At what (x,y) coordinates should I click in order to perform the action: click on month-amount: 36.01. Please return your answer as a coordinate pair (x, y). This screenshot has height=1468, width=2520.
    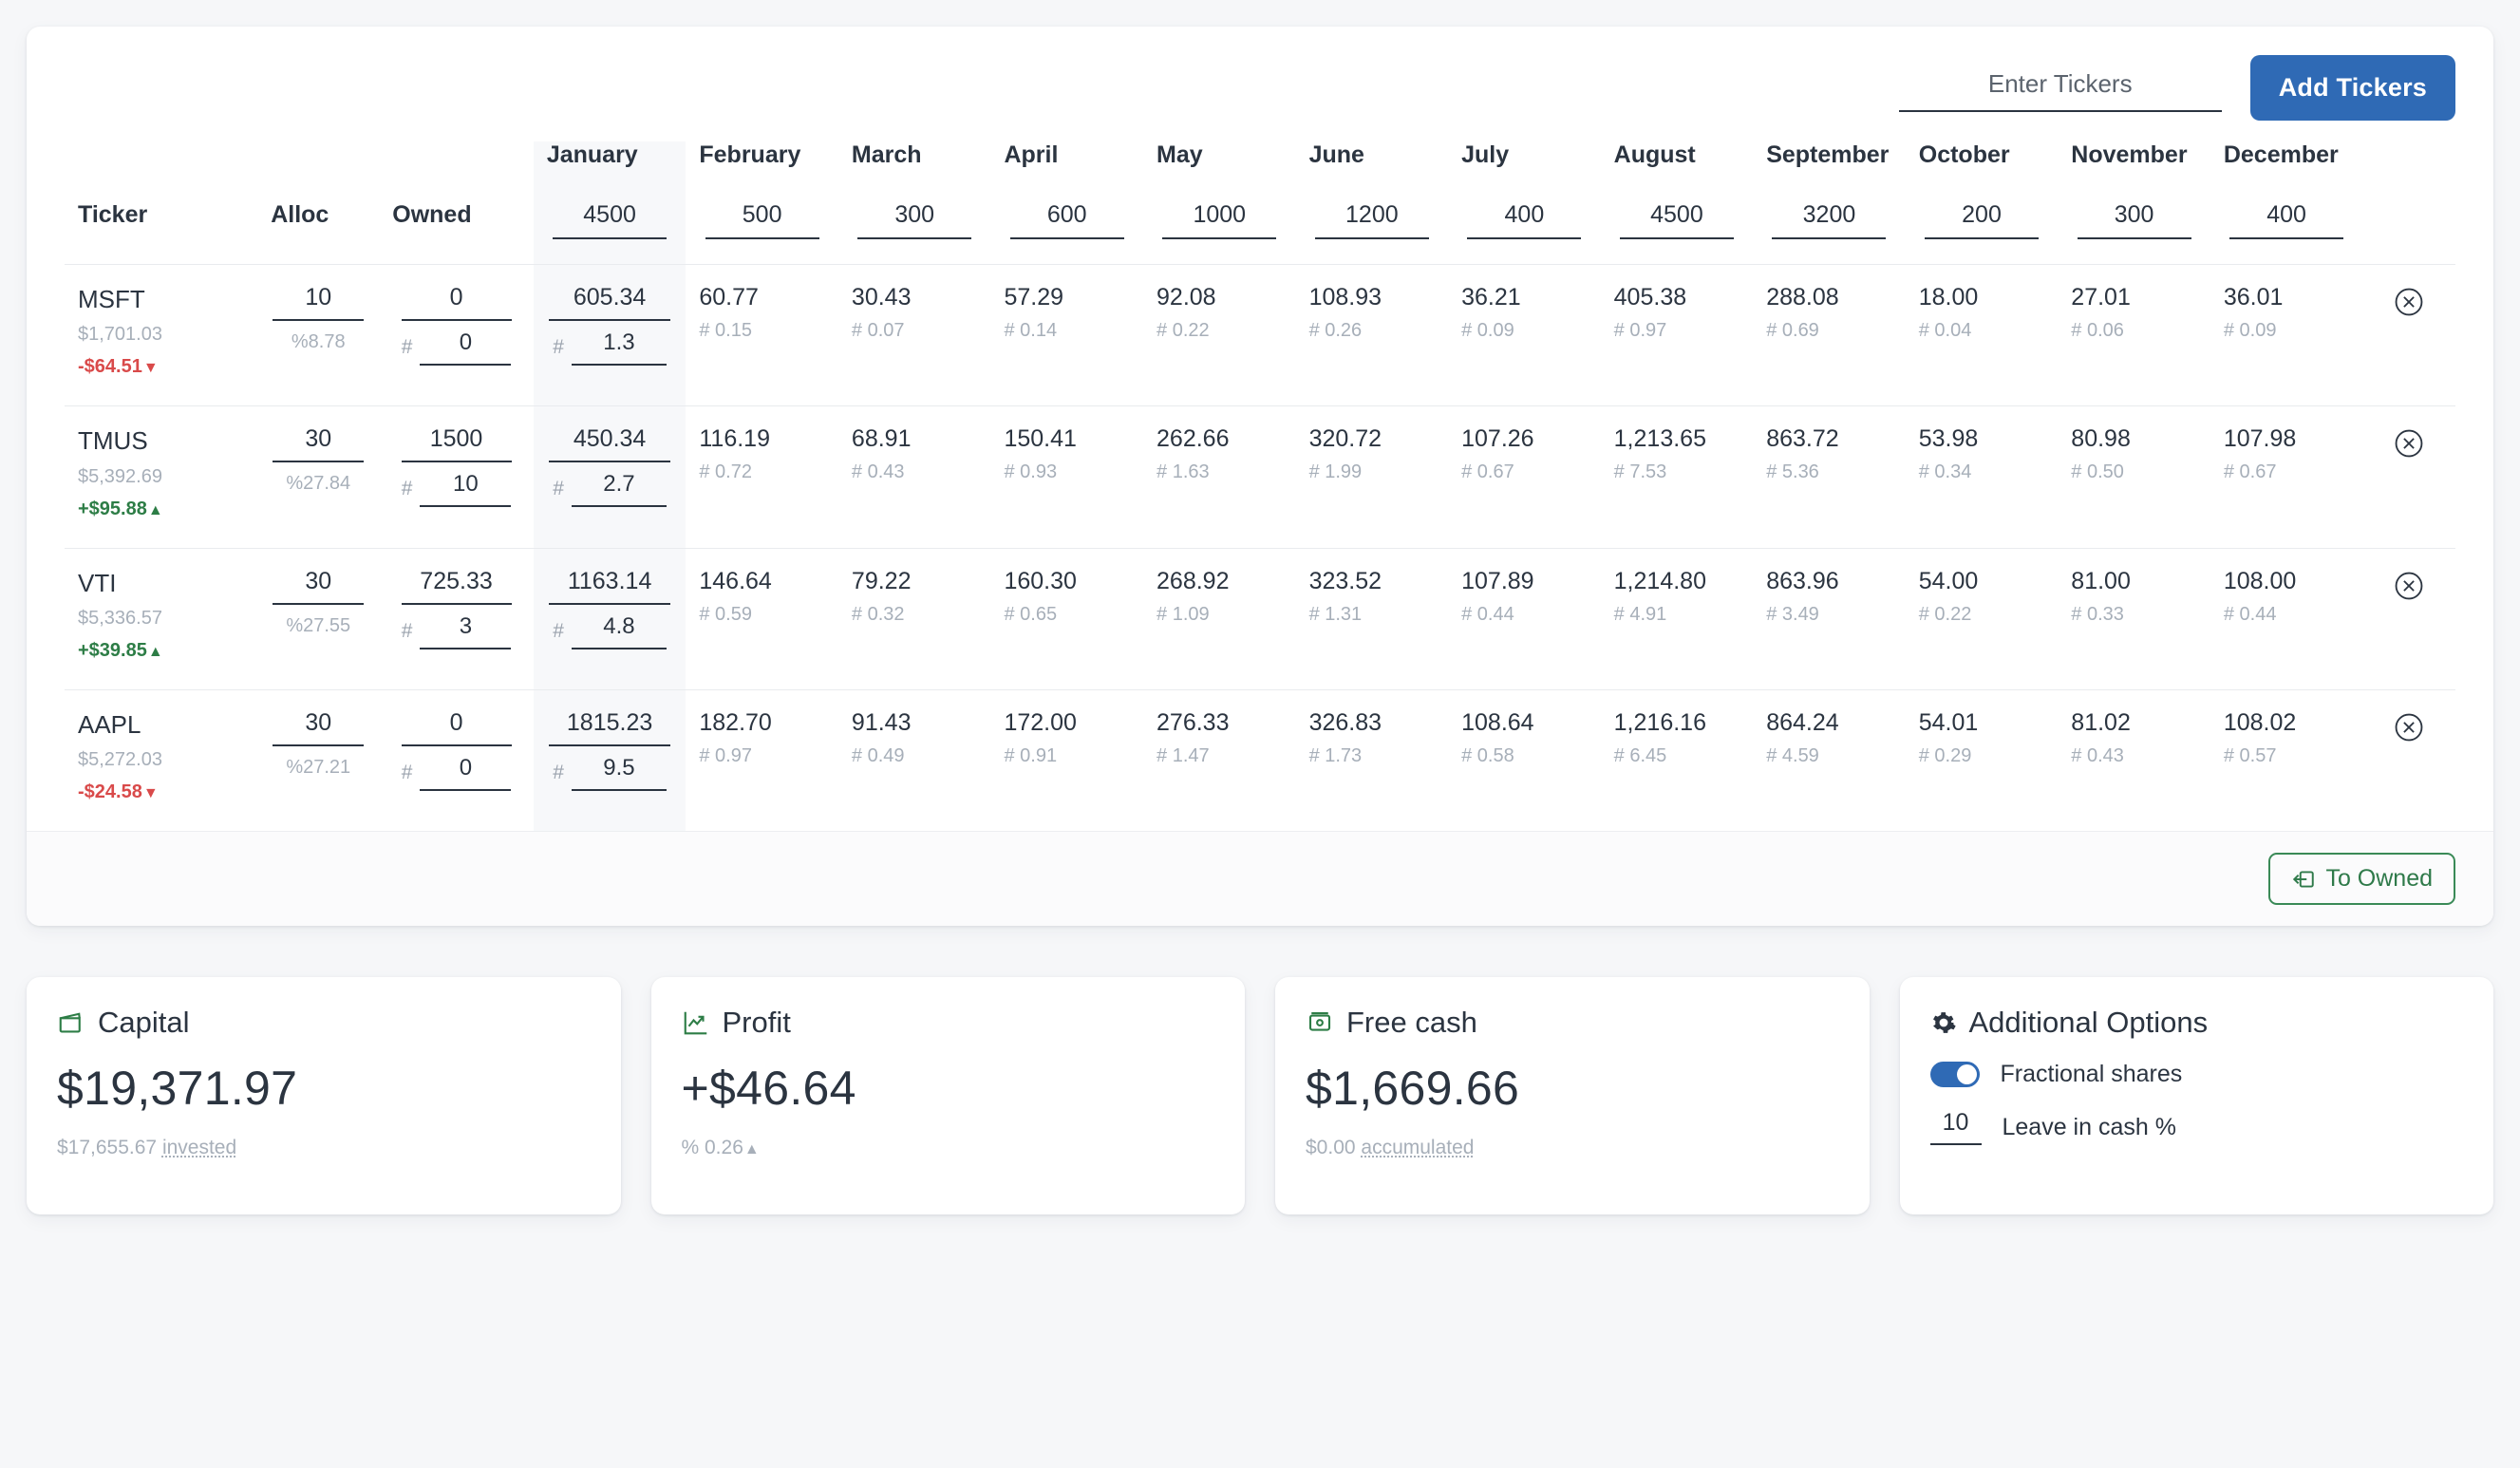
    Looking at the image, I should click on (2253, 297).